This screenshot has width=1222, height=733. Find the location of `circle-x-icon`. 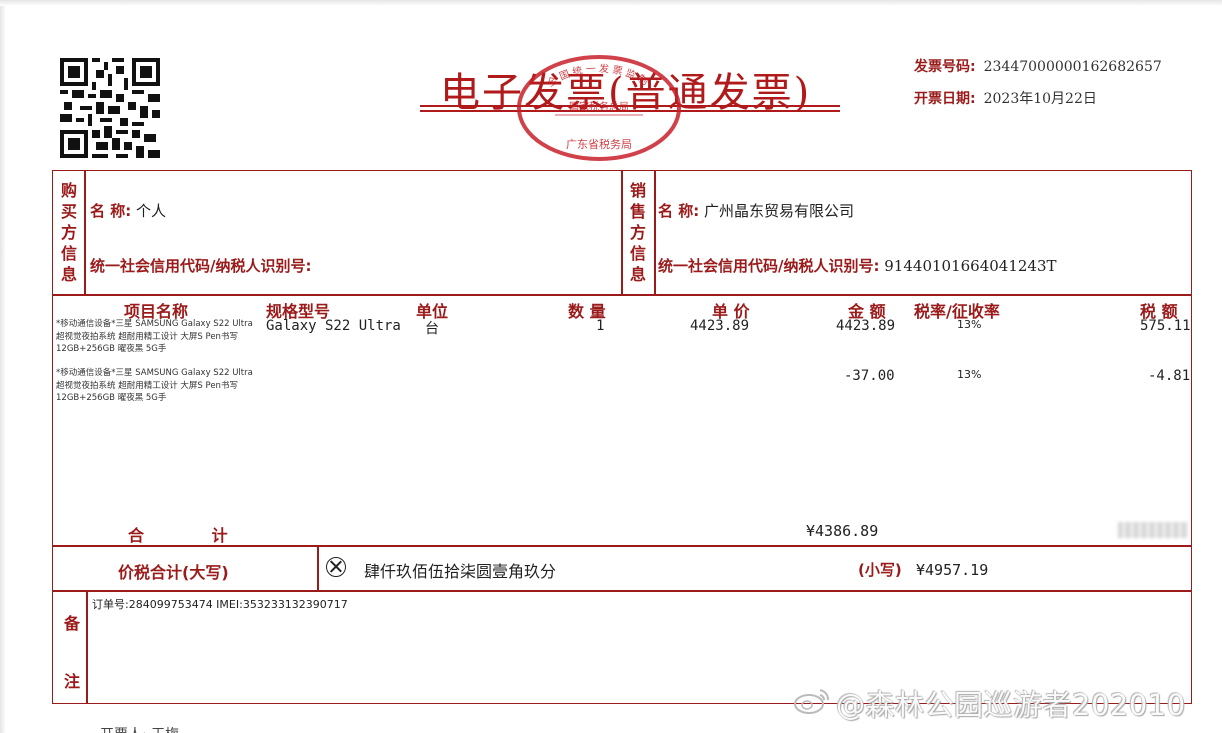

circle-x-icon is located at coordinates (336, 567).